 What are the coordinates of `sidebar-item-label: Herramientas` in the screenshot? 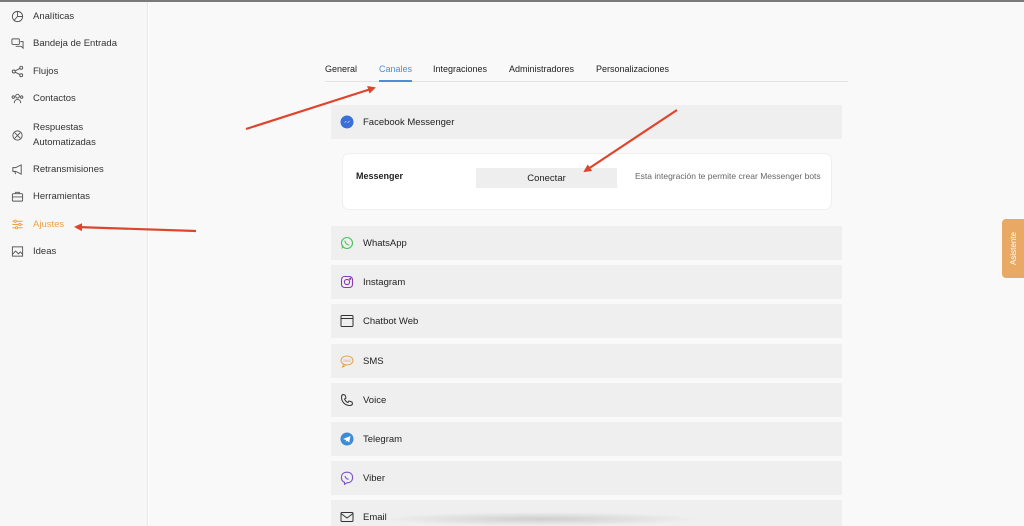 It's located at (62, 196).